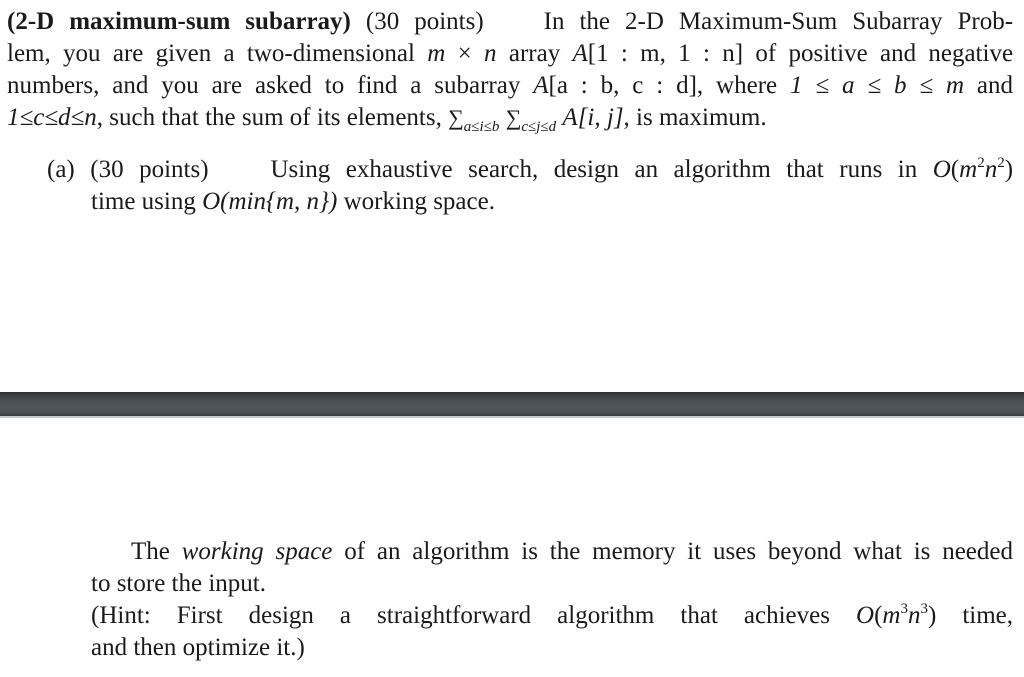 The image size is (1024, 677). What do you see at coordinates (973, 169) in the screenshot?
I see `complexity-expr: O(m2n2)` at bounding box center [973, 169].